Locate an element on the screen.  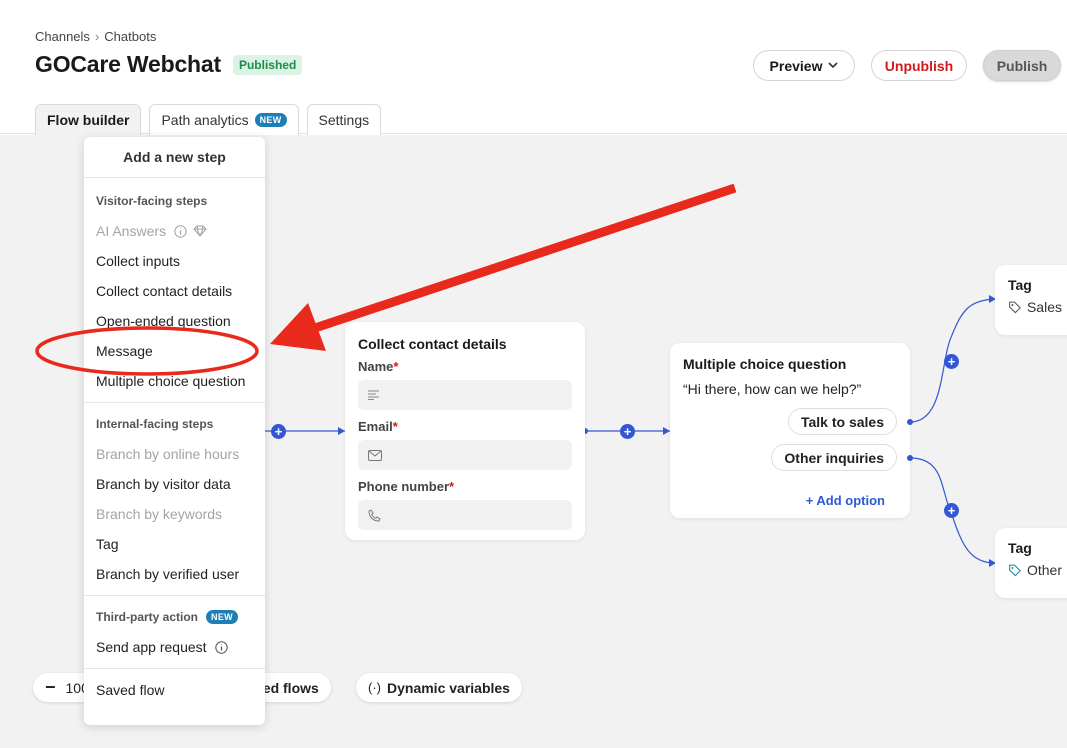
publish-button: Publish is located at coordinates (1022, 65).